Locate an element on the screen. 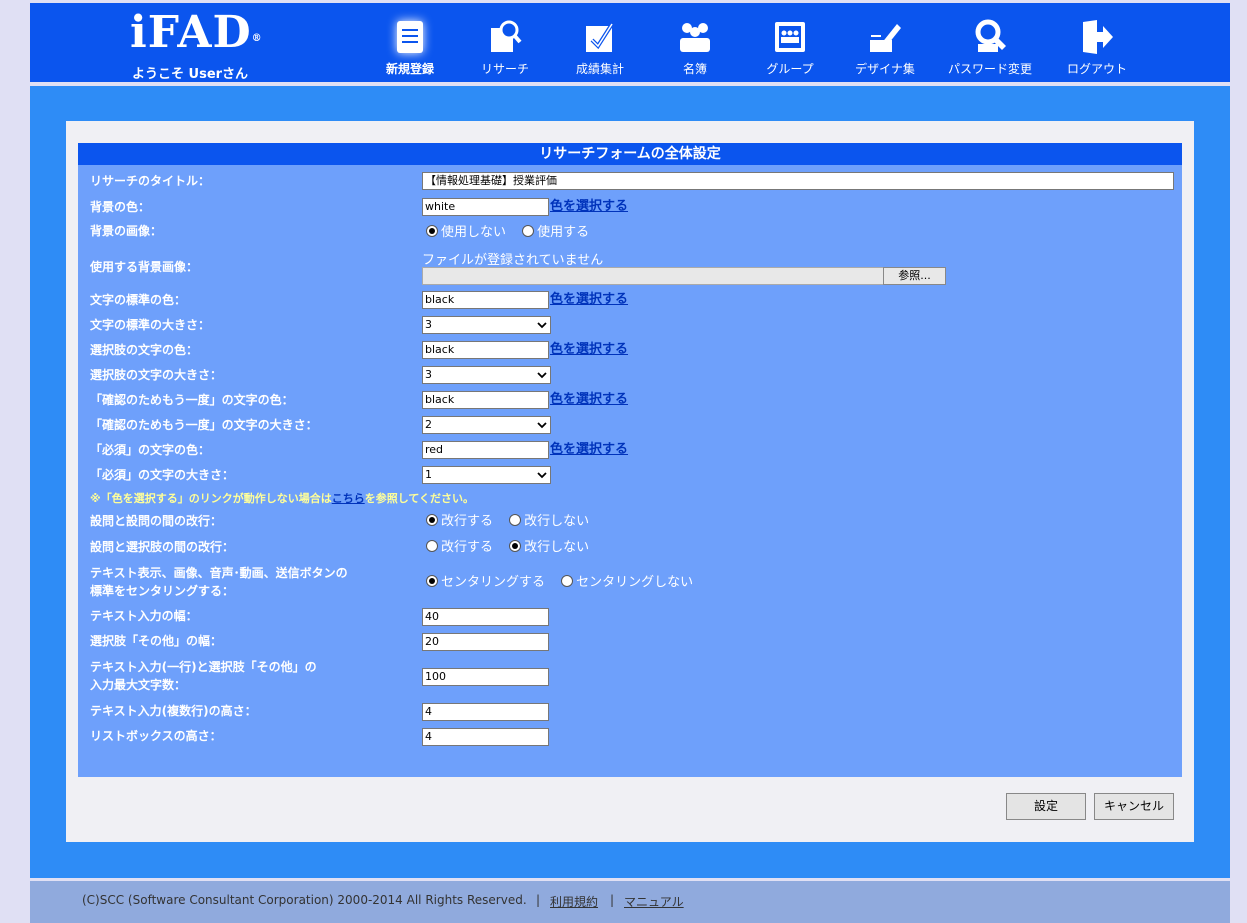  choice-color-label: 選択肢の文字の色： is located at coordinates (144, 350).